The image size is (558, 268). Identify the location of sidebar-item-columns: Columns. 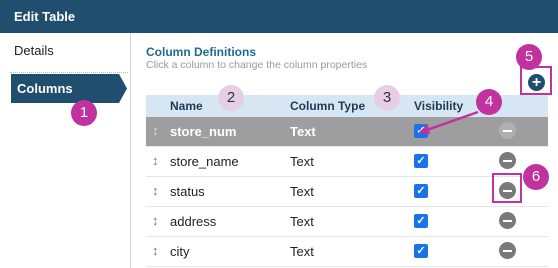
(69, 88).